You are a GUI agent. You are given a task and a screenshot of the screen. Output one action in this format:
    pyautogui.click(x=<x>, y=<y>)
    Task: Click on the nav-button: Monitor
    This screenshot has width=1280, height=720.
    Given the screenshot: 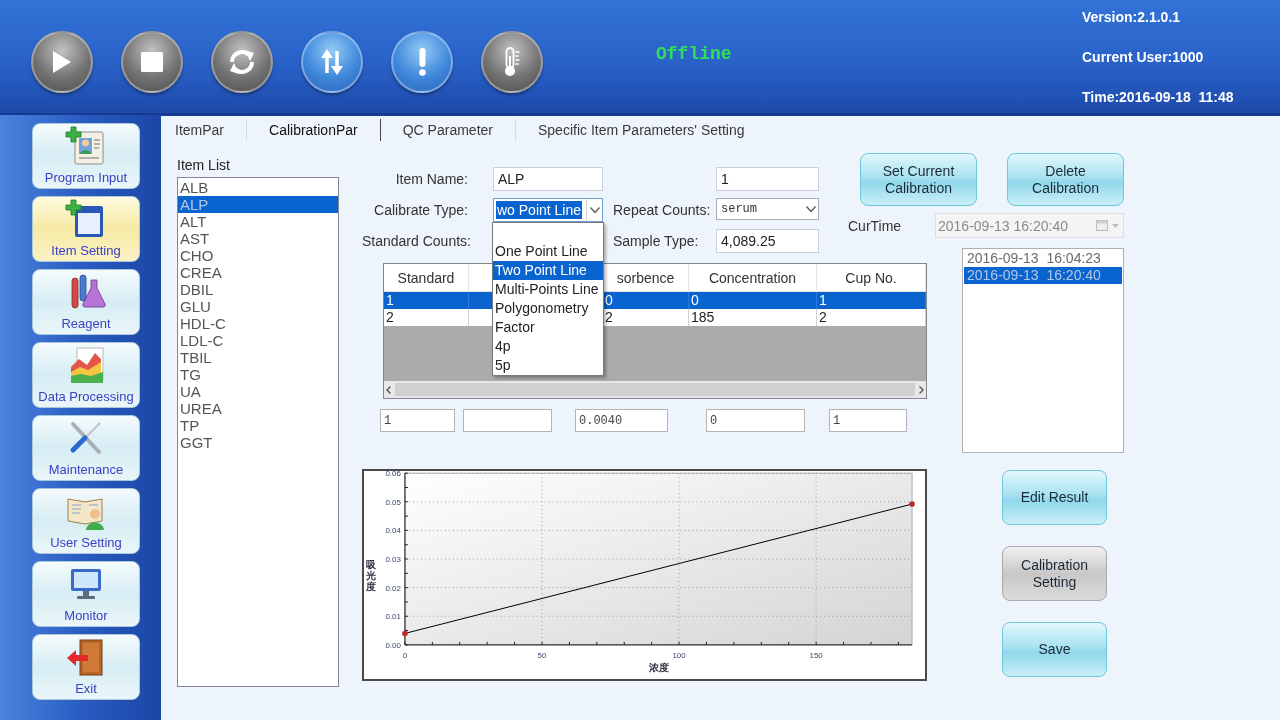 What is the action you would take?
    pyautogui.click(x=86, y=594)
    